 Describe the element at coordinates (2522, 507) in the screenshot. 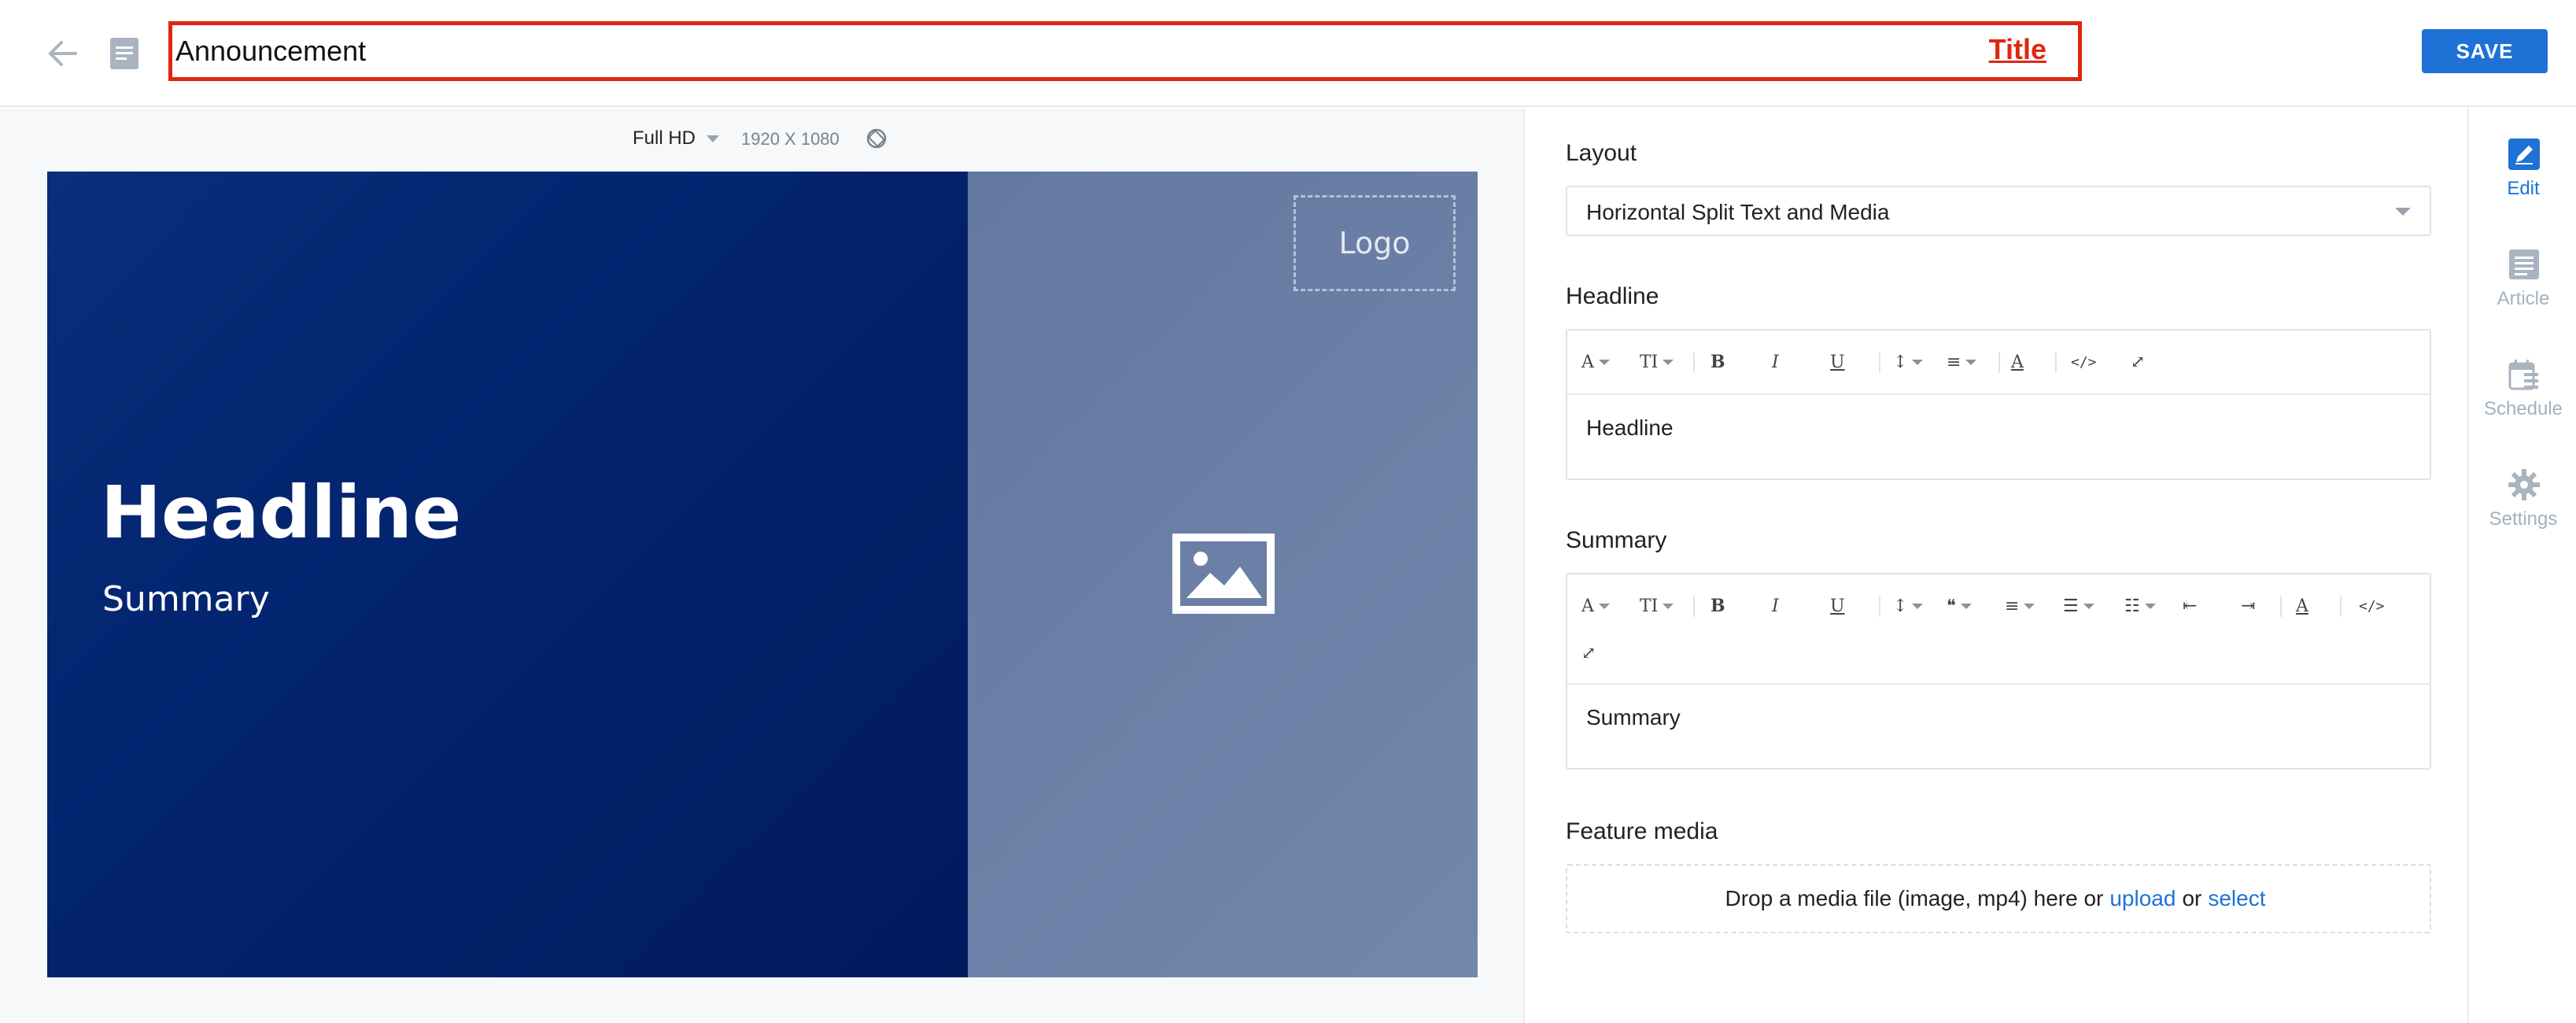

I see `nav-item-settings: Settings` at that location.